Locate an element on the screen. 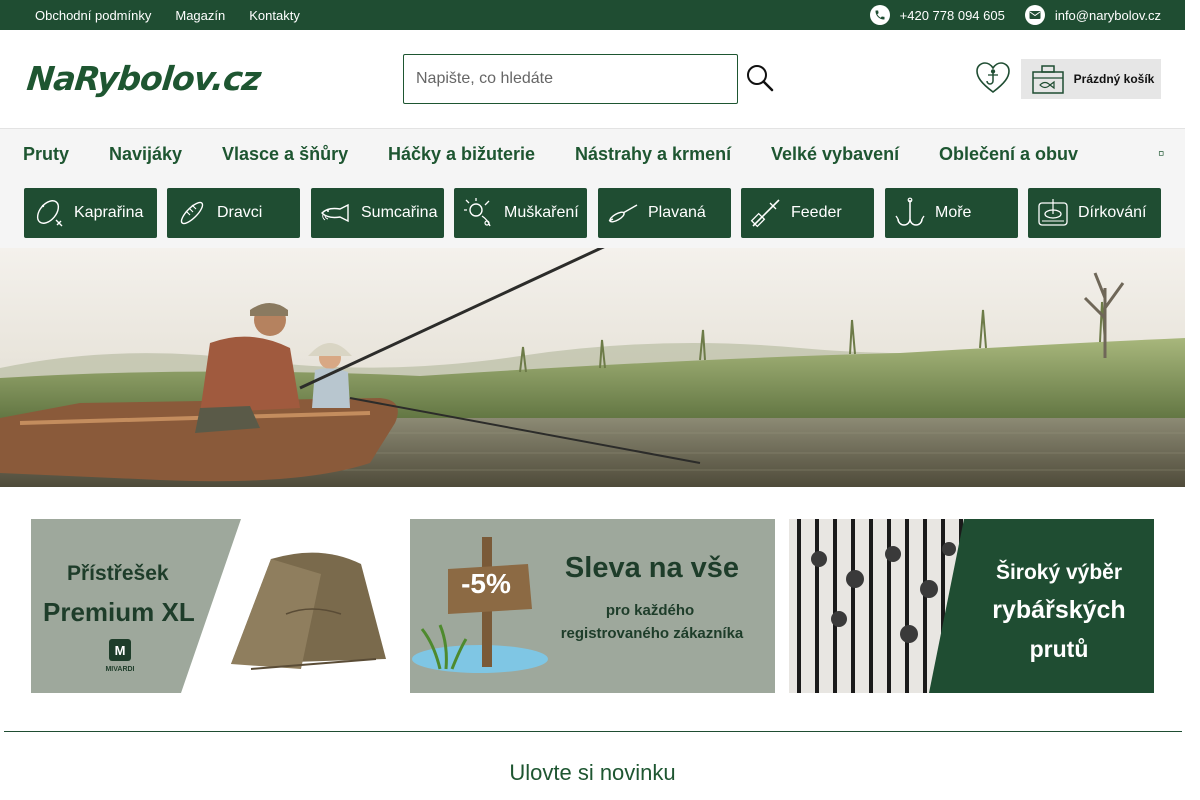 The image size is (1200, 800). fly-fishing-icon is located at coordinates (479, 213).